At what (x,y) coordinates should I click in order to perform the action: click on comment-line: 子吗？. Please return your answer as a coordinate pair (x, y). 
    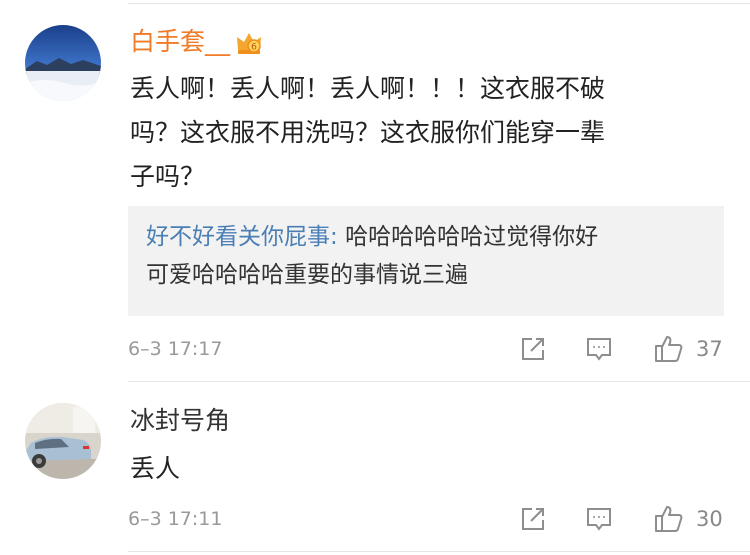
    Looking at the image, I should click on (168, 176).